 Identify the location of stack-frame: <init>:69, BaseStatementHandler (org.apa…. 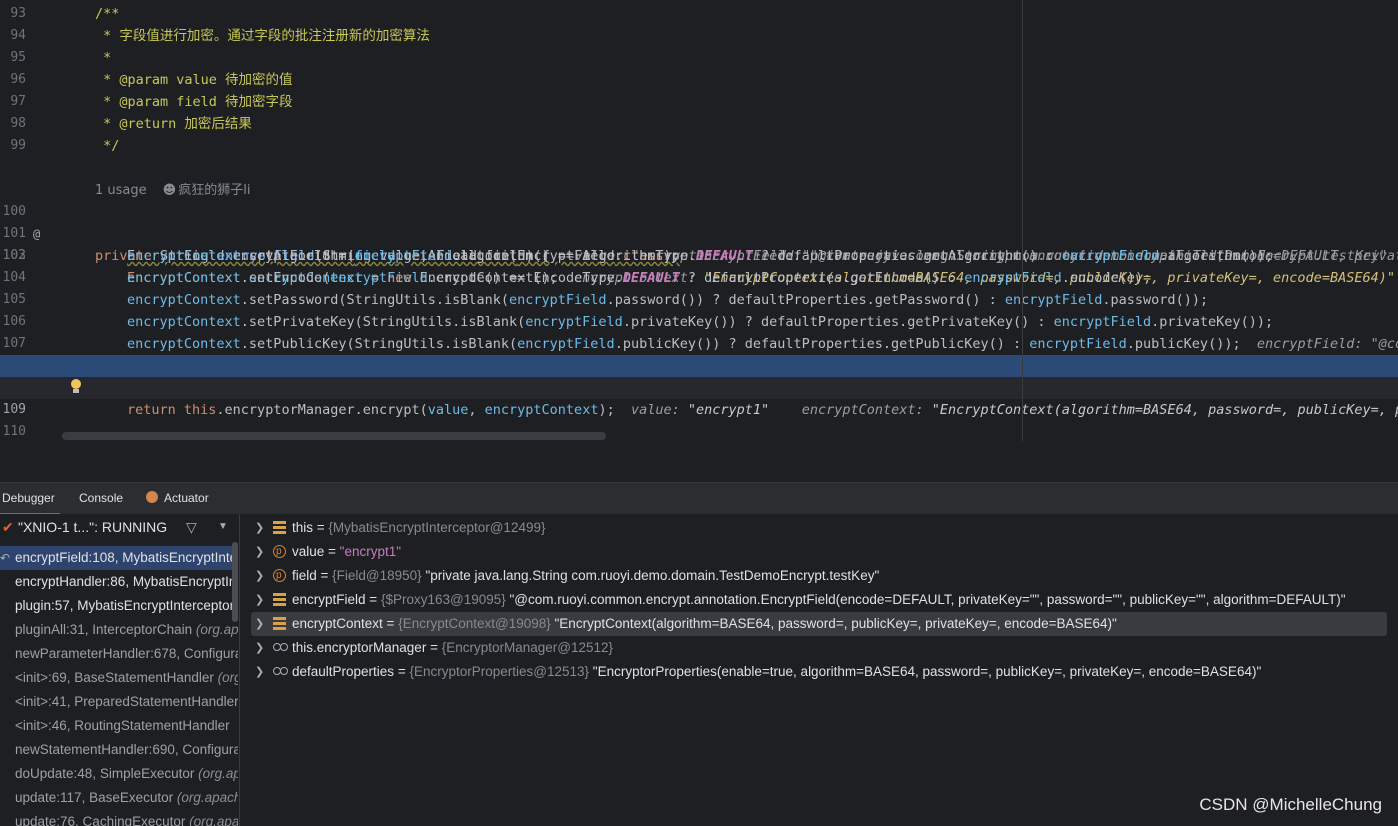
(119, 678).